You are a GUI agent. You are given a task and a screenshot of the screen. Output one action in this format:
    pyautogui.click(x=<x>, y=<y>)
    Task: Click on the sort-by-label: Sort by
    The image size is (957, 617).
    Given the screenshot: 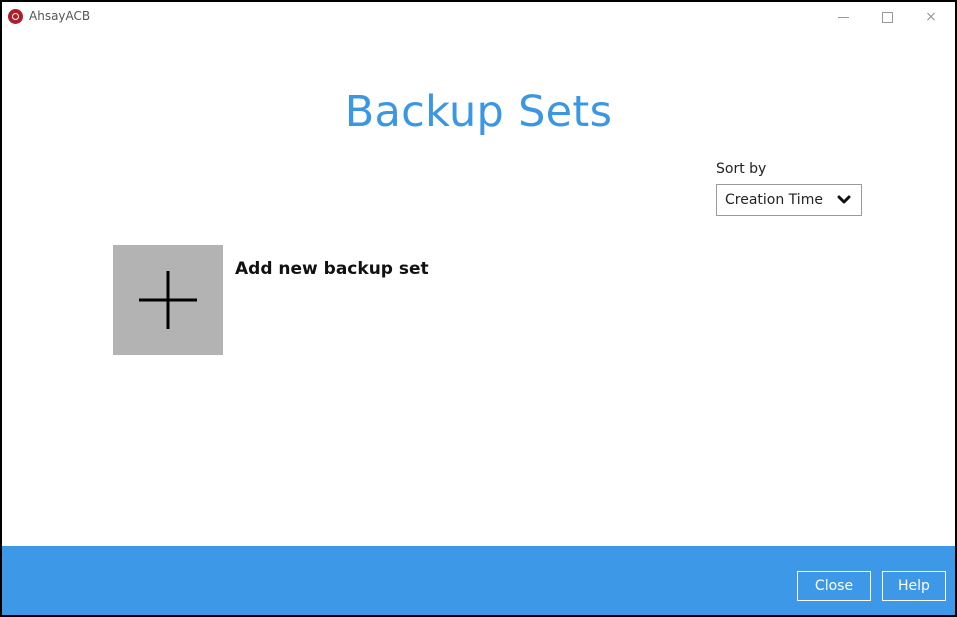 What is the action you would take?
    pyautogui.click(x=741, y=169)
    